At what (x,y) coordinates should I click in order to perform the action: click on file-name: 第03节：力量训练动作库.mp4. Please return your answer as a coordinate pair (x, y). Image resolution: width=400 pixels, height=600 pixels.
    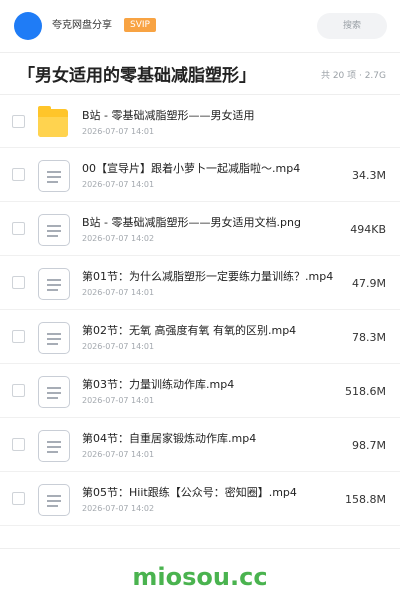
    Looking at the image, I should click on (158, 384).